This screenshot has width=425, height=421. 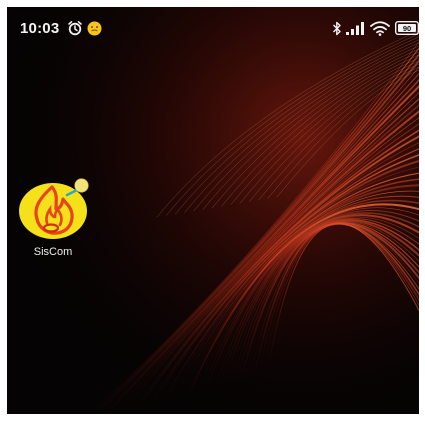 What do you see at coordinates (213, 23) in the screenshot?
I see `status-bar: 10:03 90` at bounding box center [213, 23].